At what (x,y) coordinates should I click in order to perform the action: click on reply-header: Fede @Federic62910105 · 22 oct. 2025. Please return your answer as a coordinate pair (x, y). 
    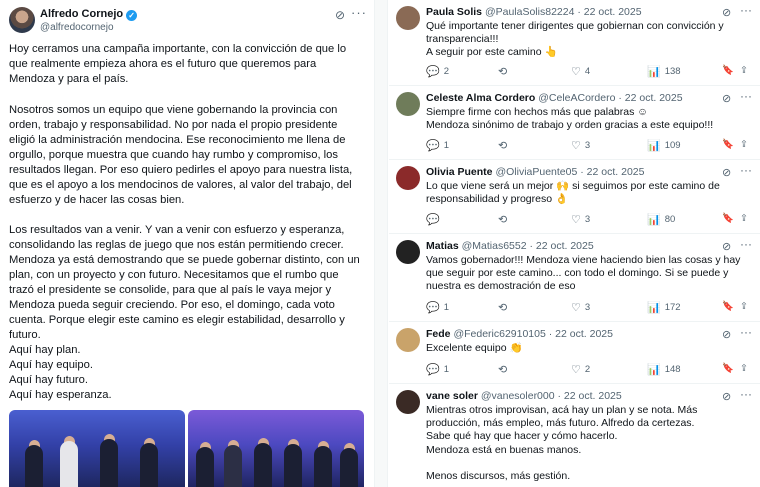
    Looking at the image, I should click on (519, 334).